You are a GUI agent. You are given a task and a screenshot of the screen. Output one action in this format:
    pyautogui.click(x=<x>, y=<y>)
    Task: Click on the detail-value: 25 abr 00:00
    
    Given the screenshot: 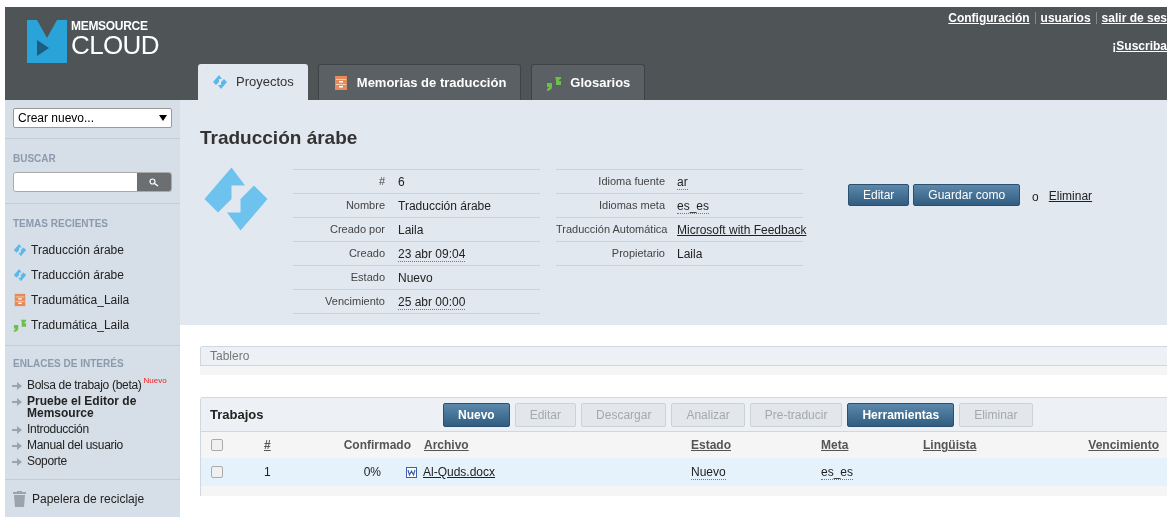 What is the action you would take?
    pyautogui.click(x=432, y=302)
    